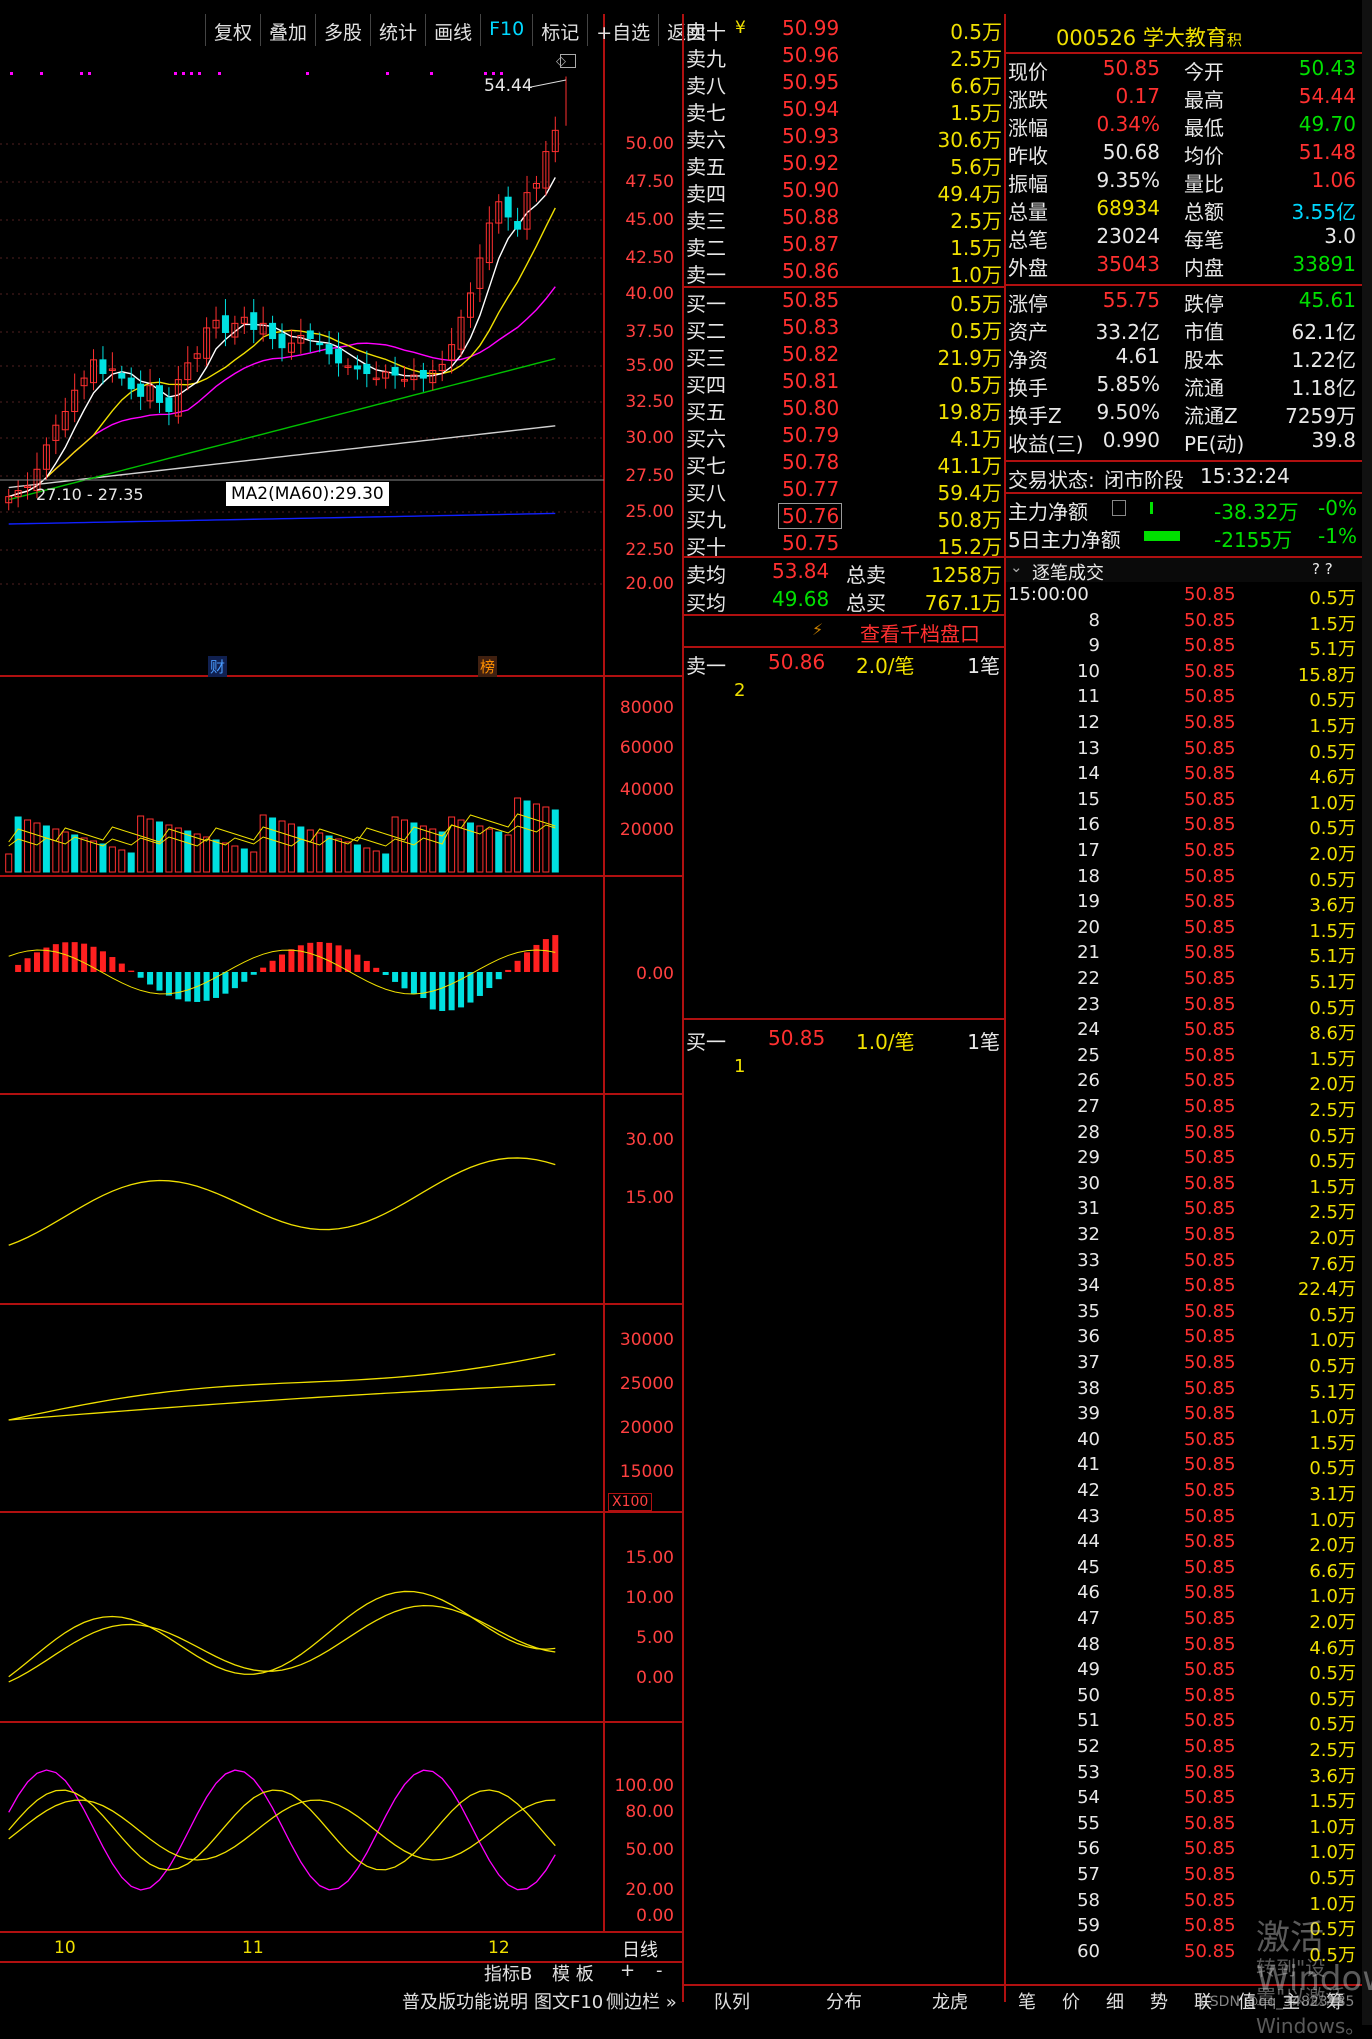 The height and width of the screenshot is (2039, 1372). Describe the element at coordinates (641, 2002) in the screenshot. I see `sidebar-toggle: 侧边栏 »` at that location.